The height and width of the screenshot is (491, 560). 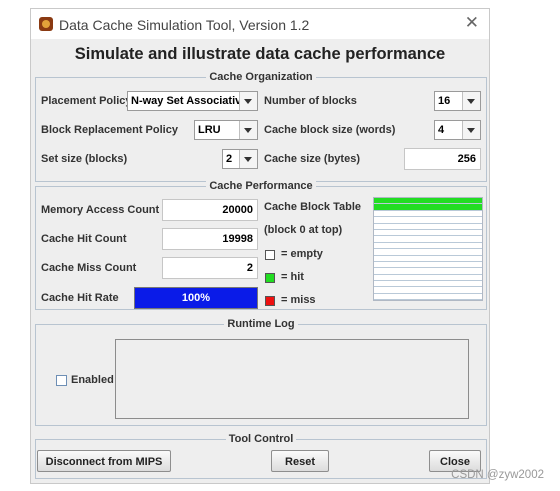 What do you see at coordinates (261, 439) in the screenshot?
I see `tool-control-legend: Tool Control` at bounding box center [261, 439].